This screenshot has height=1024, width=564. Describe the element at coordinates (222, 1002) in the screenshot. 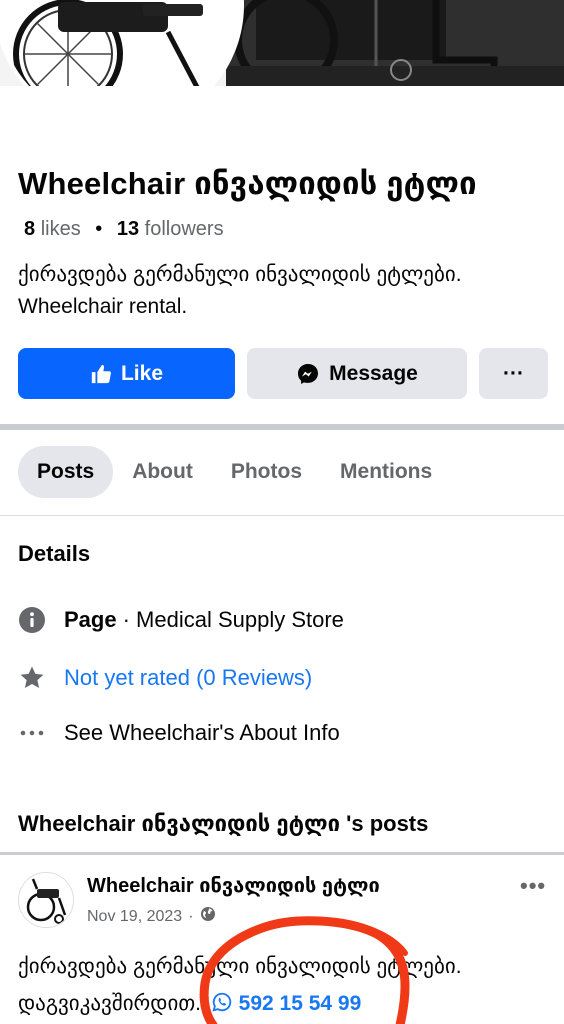

I see `whatsapp-icon` at that location.